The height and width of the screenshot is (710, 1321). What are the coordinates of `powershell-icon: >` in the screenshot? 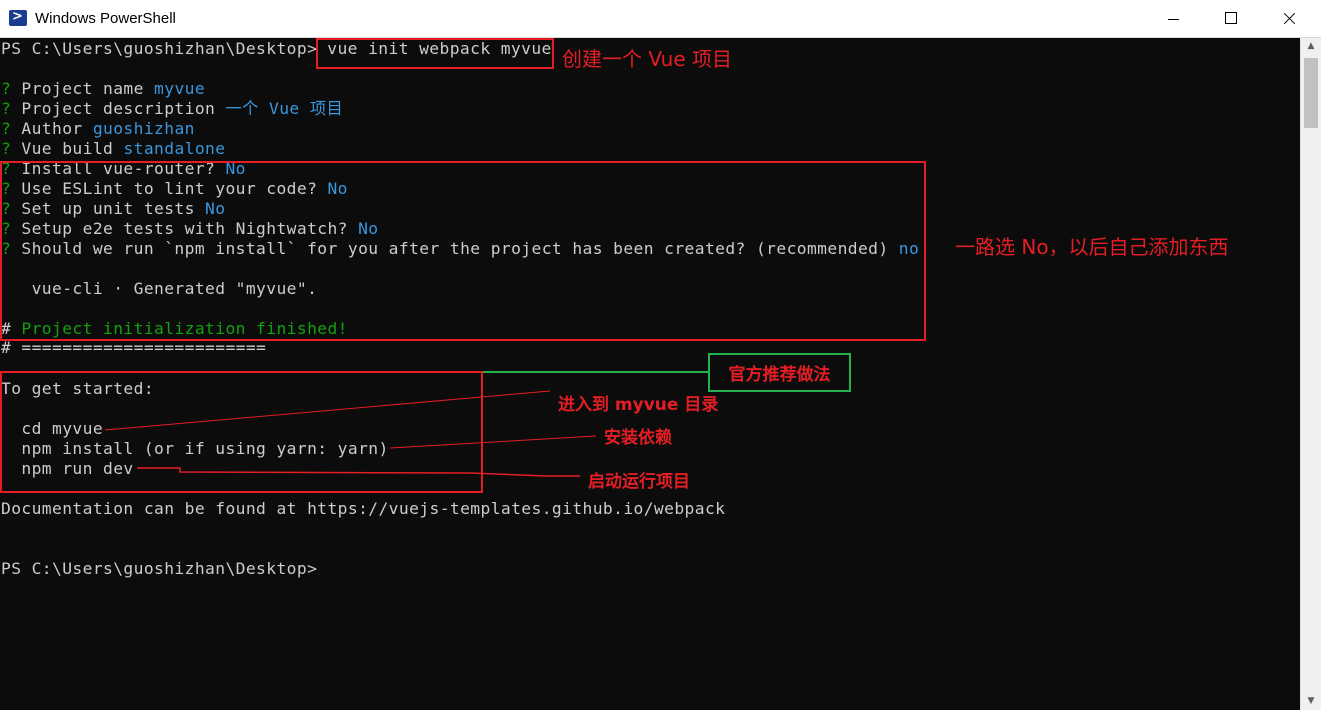 It's located at (18, 17).